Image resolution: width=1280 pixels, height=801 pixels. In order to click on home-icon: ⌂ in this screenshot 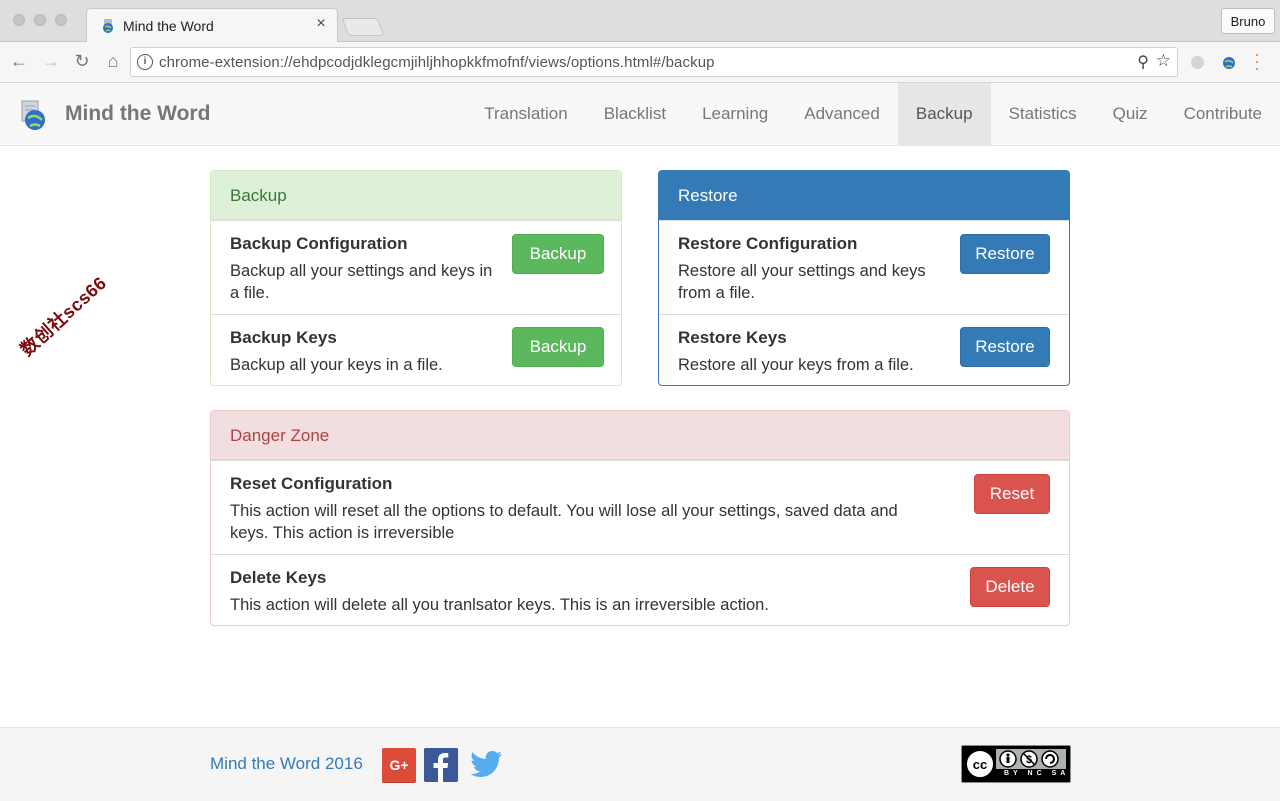, I will do `click(113, 61)`.